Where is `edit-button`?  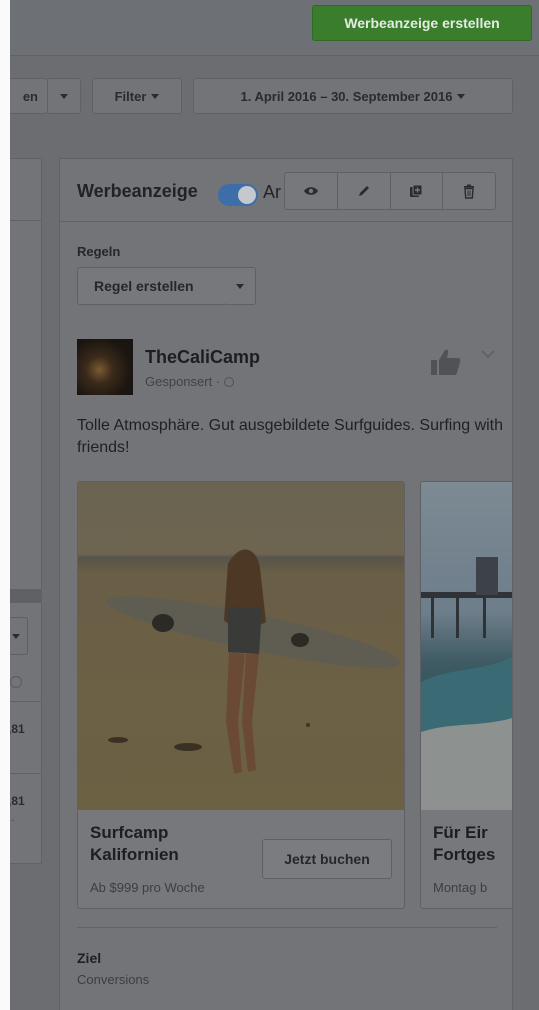 edit-button is located at coordinates (364, 191).